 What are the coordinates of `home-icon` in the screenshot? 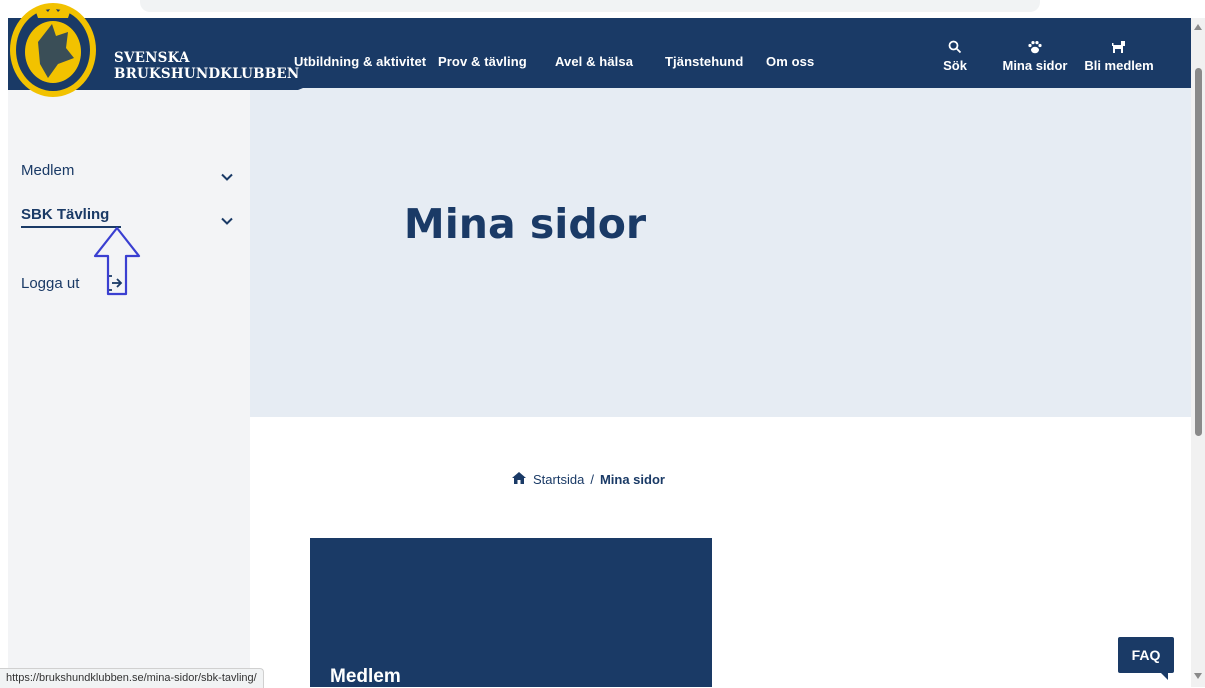 It's located at (519, 479).